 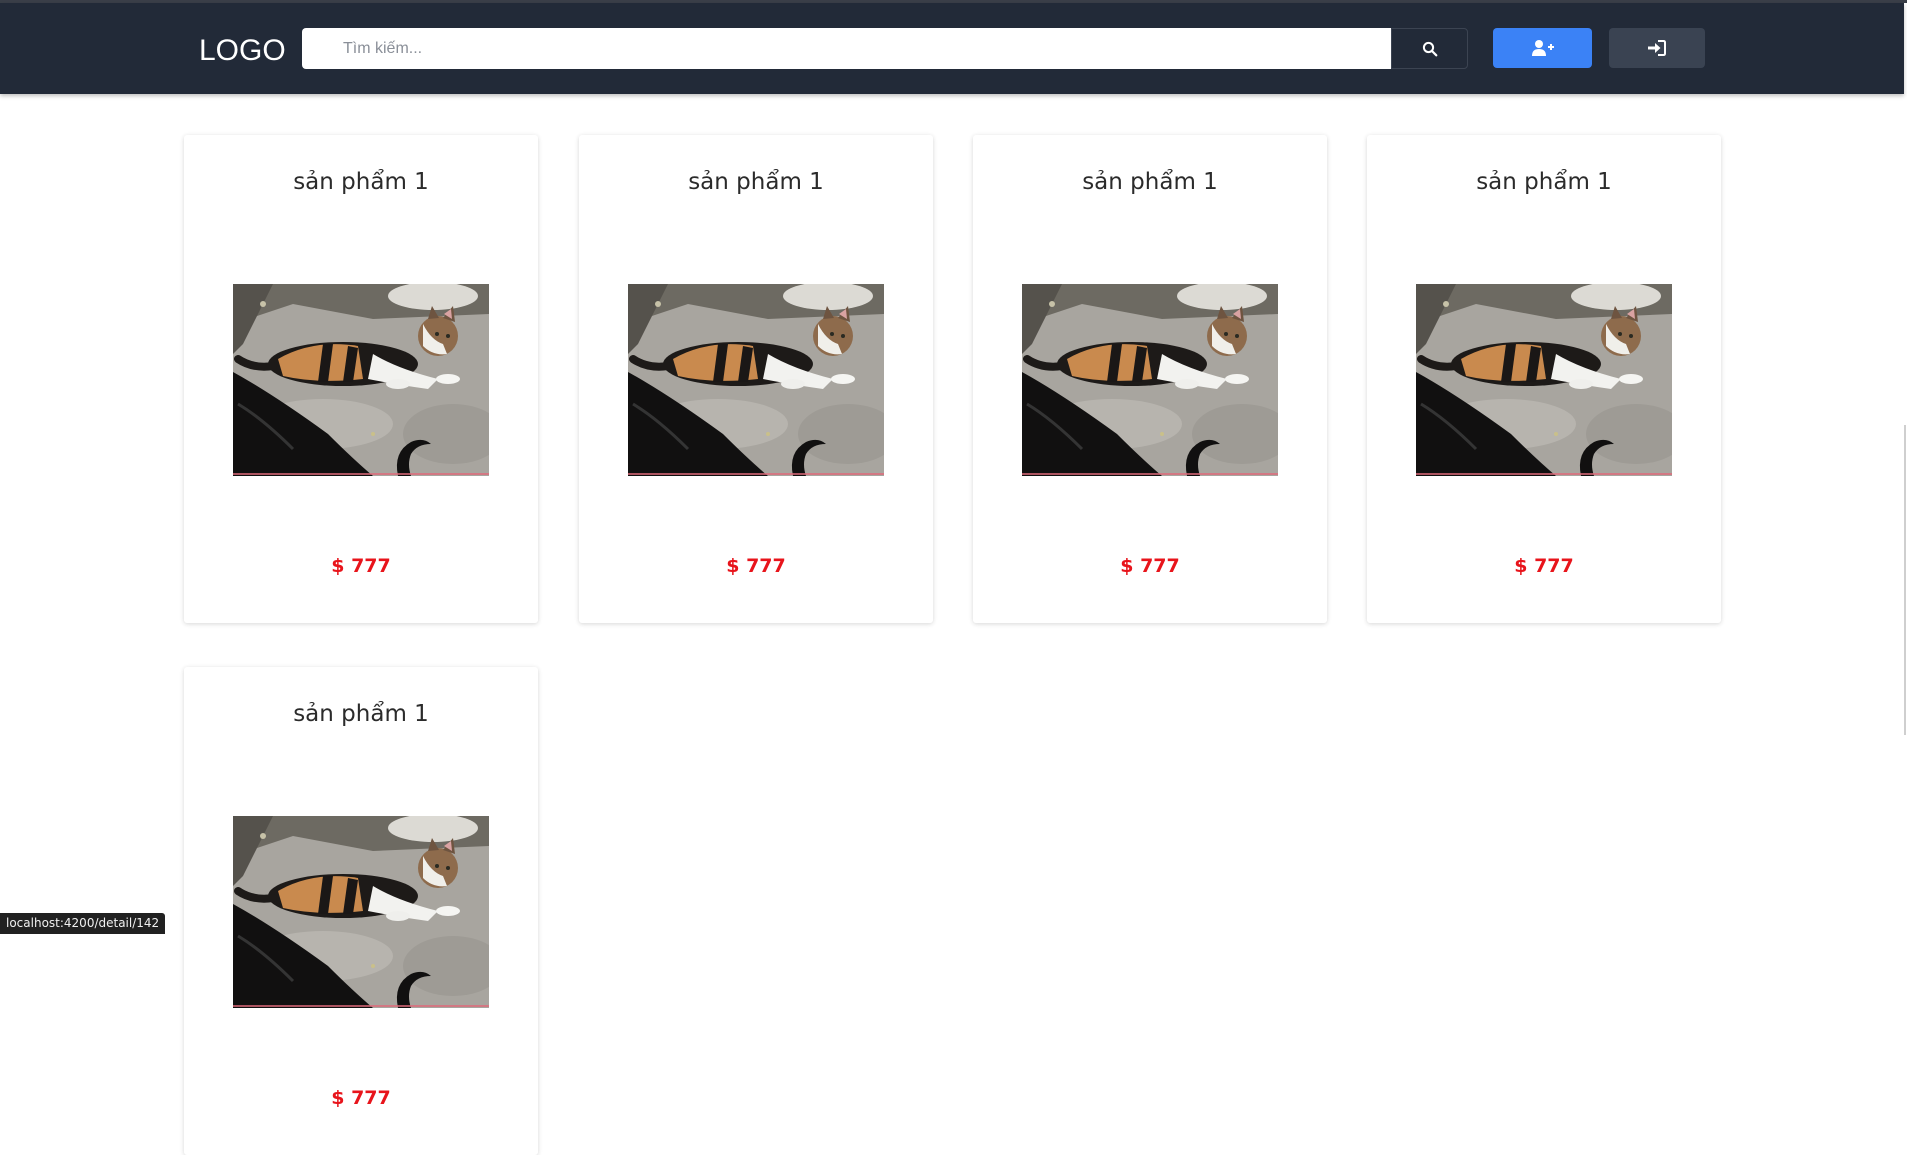 I want to click on user-plus-icon, so click(x=1542, y=48).